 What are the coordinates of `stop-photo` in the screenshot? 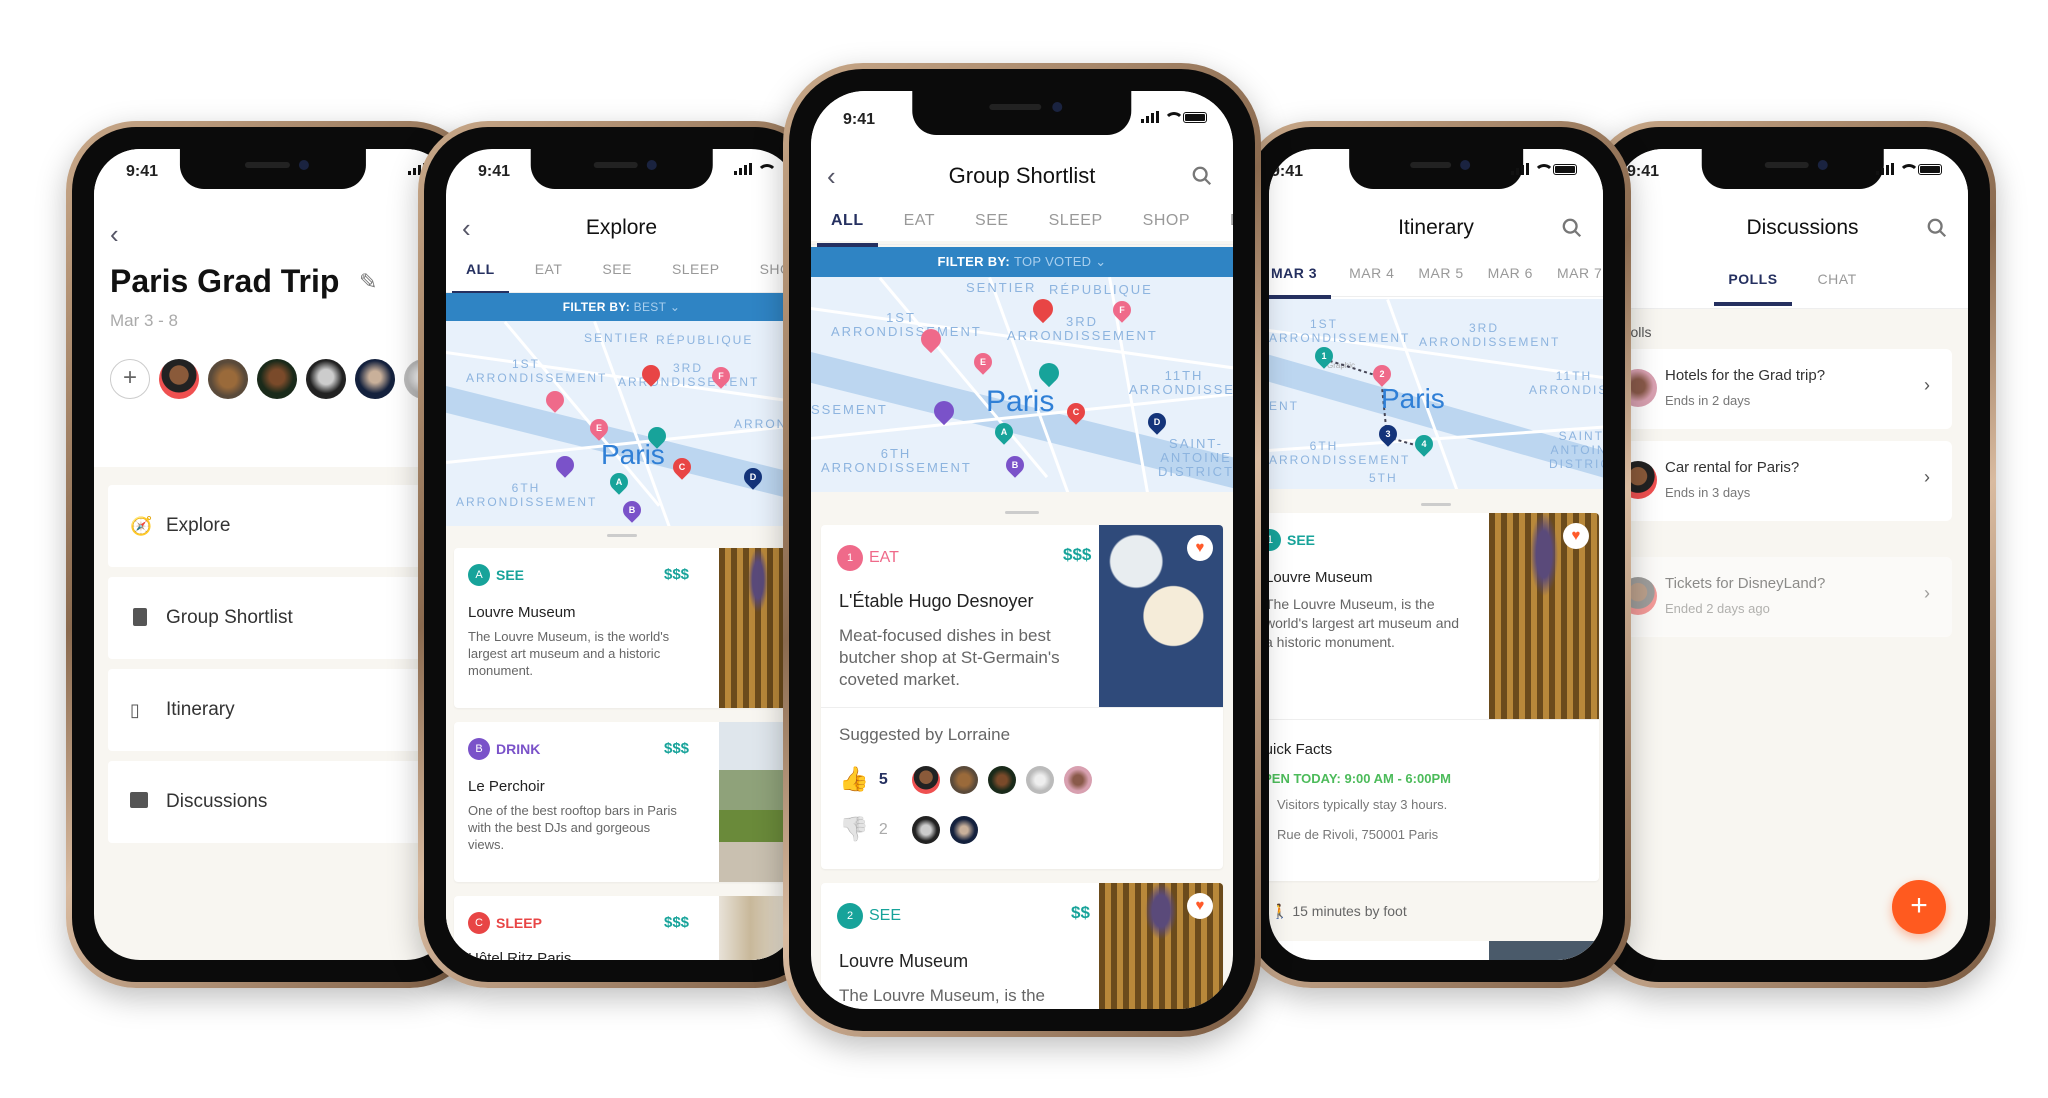 It's located at (1544, 950).